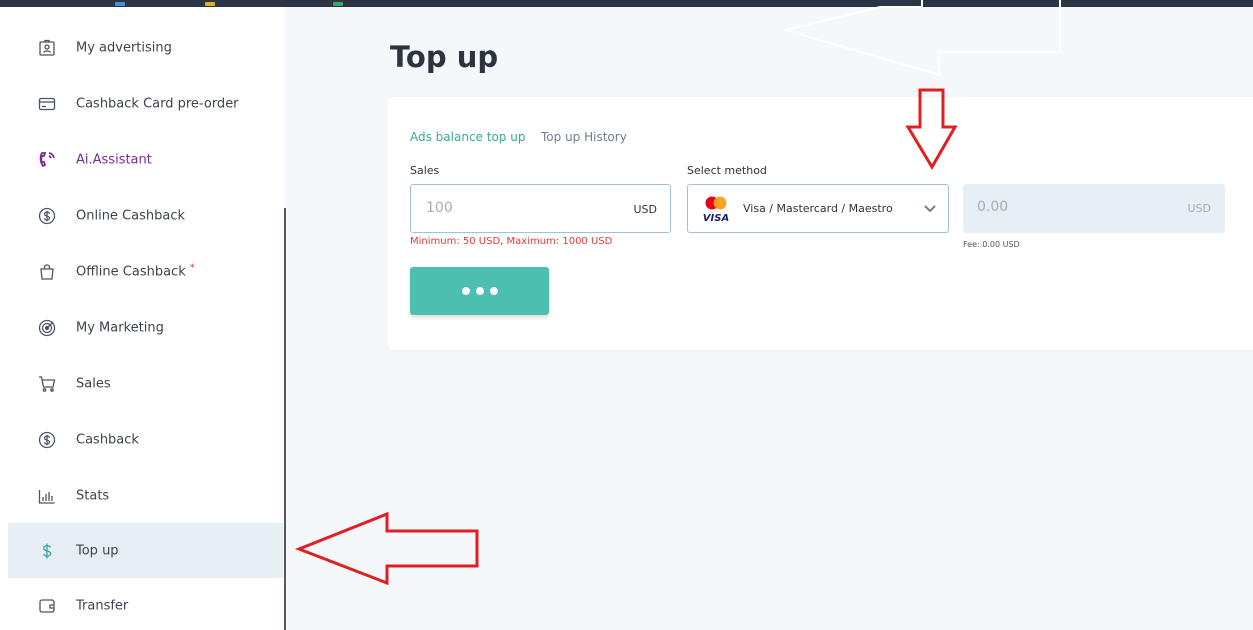 This screenshot has height=630, width=1253. I want to click on target-icon, so click(47, 328).